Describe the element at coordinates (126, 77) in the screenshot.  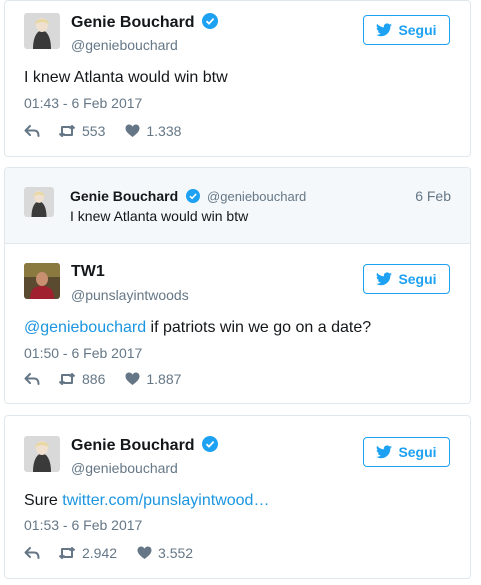
I see `tweet-text: I knew Atlanta would win btw` at that location.